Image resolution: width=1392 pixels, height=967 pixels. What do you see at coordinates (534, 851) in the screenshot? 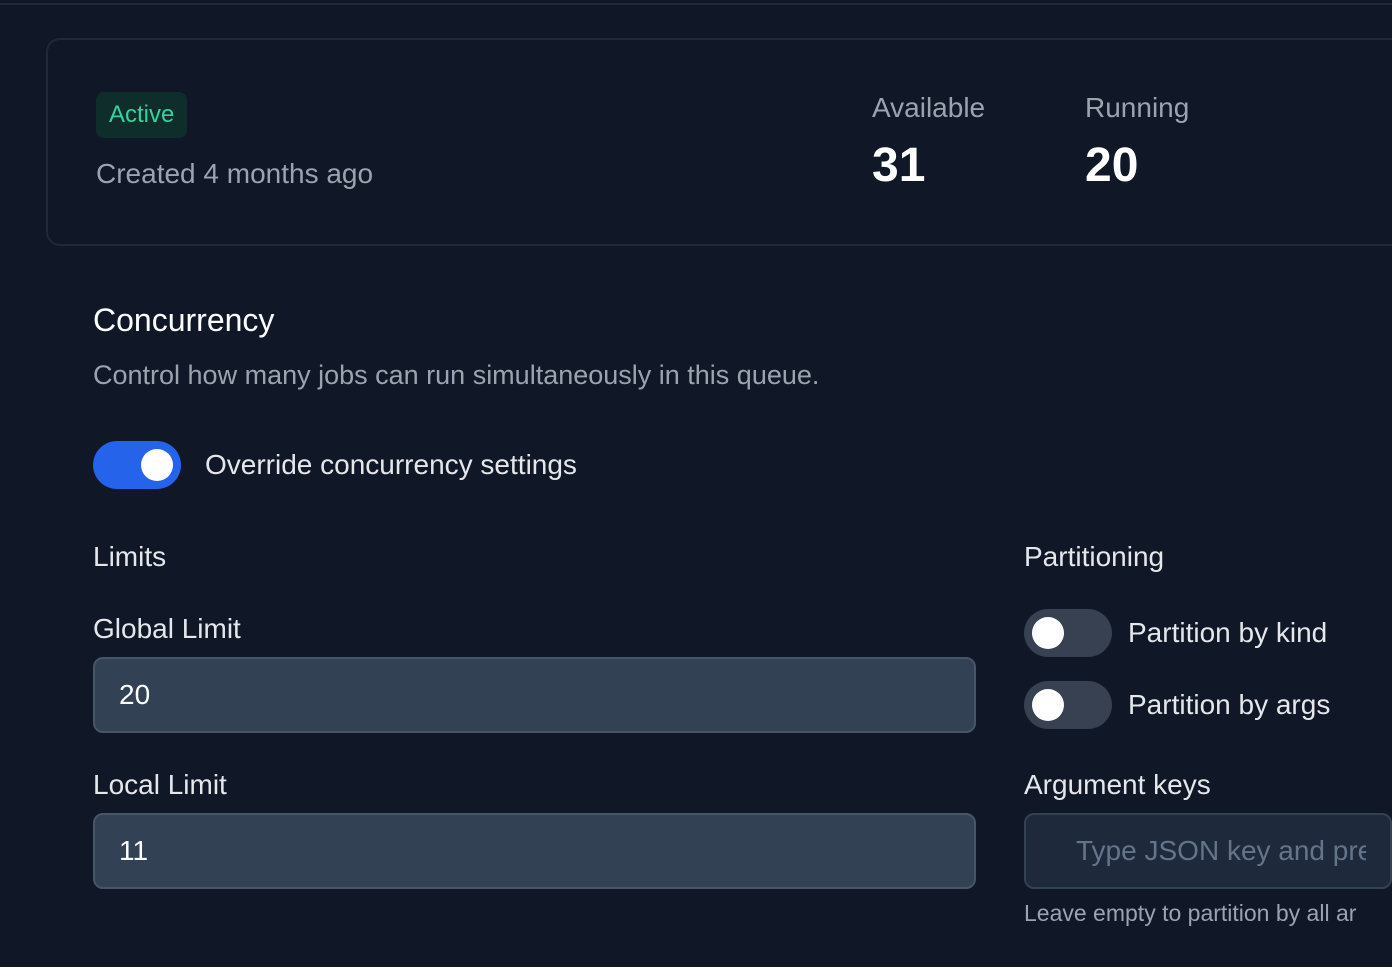
I see `local-limit-input` at bounding box center [534, 851].